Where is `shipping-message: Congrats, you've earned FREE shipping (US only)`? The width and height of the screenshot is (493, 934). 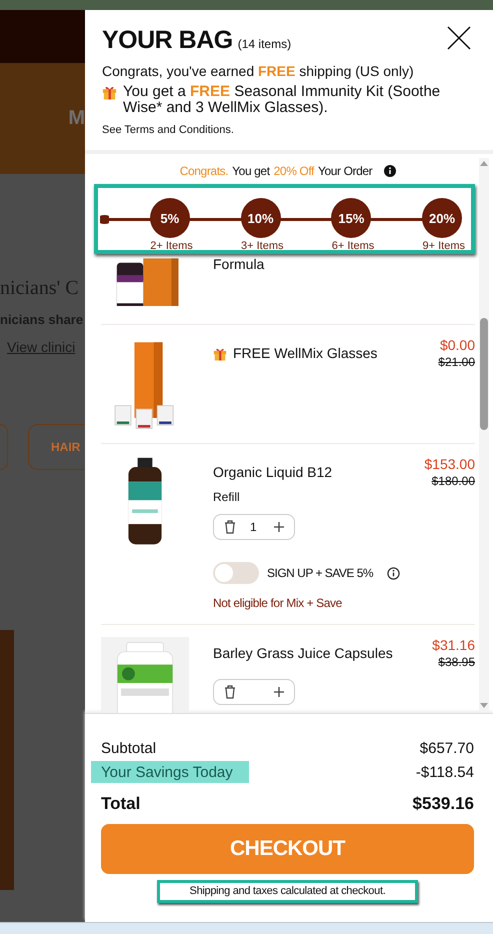 shipping-message: Congrats, you've earned FREE shipping (US only) is located at coordinates (258, 71).